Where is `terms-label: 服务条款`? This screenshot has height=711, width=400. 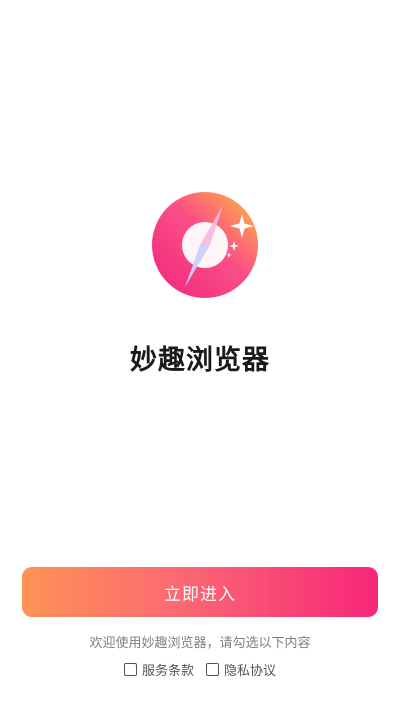 terms-label: 服务条款 is located at coordinates (168, 669).